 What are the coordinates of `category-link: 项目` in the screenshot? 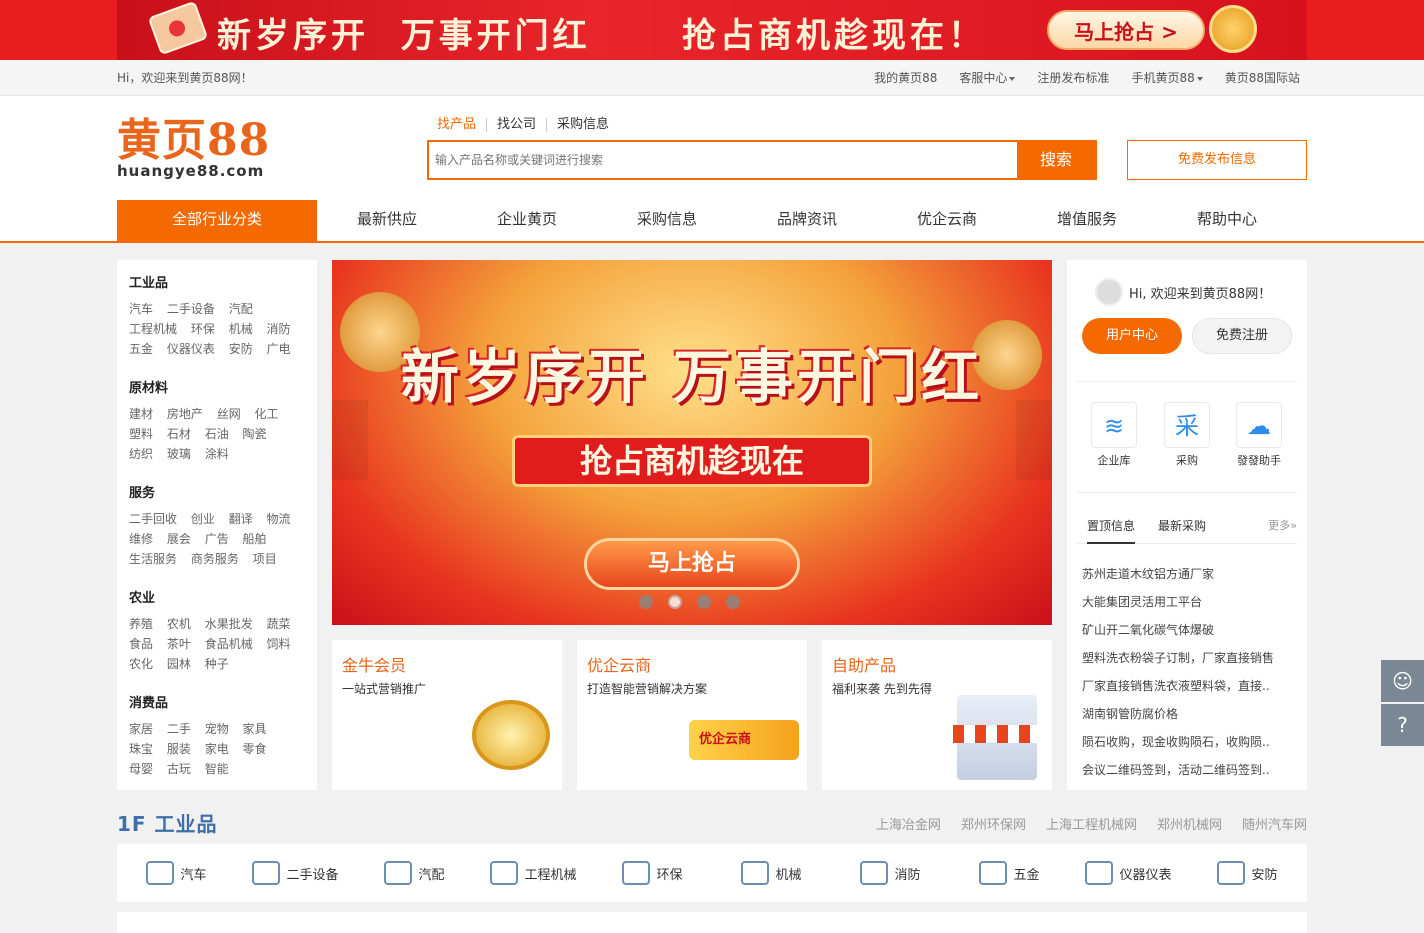 It's located at (265, 559).